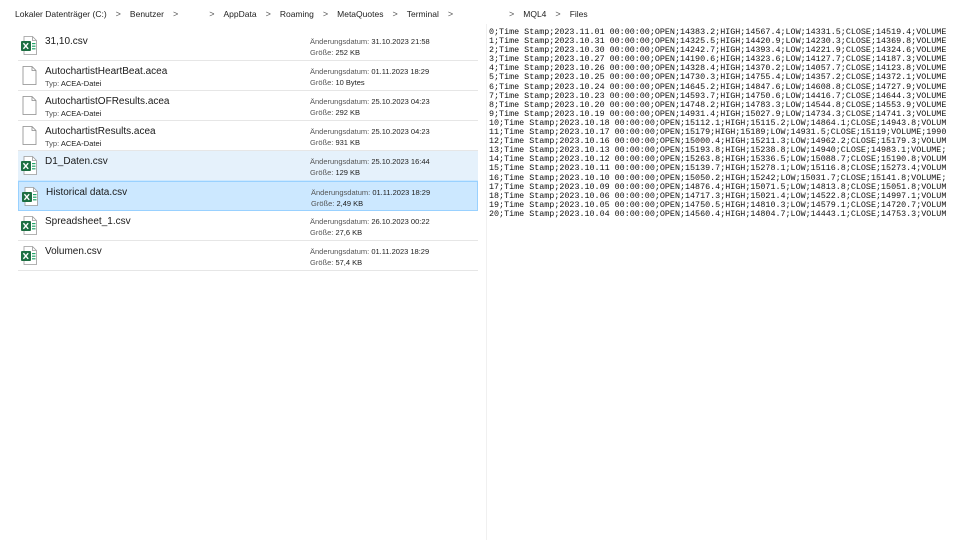 This screenshot has width=960, height=540. I want to click on file-size: Größe: 129 KB, so click(335, 172).